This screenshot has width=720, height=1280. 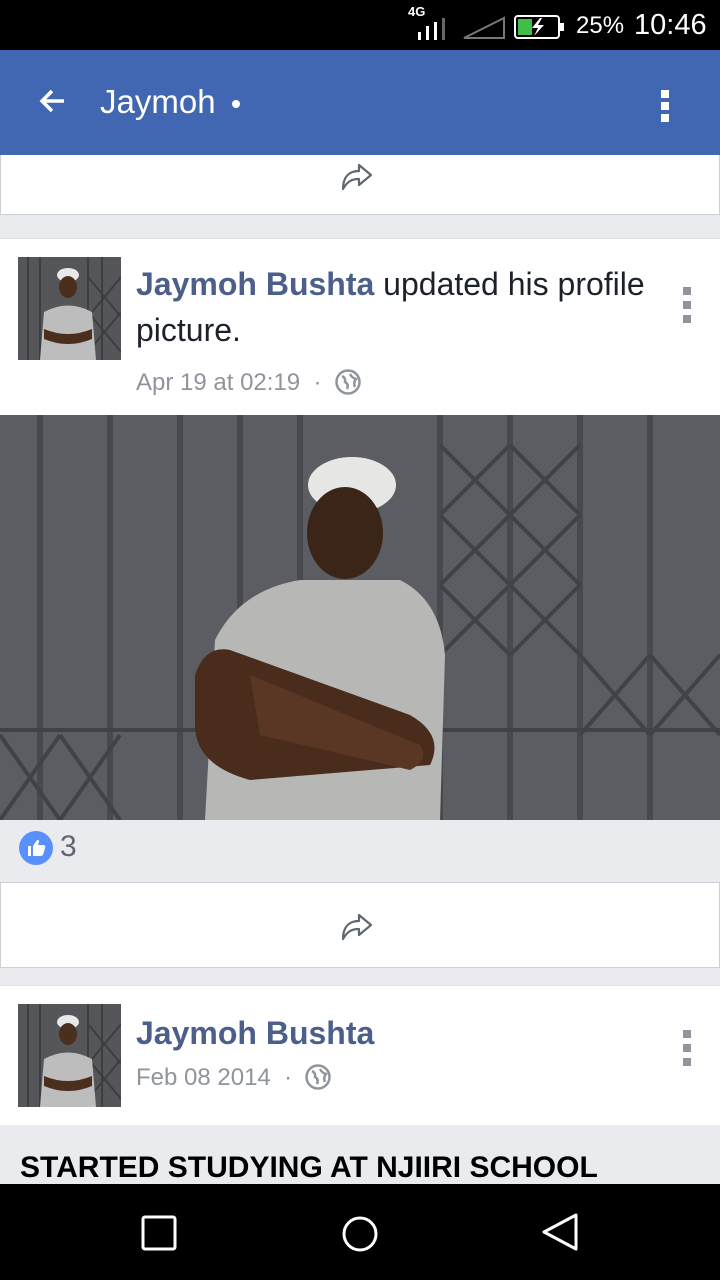 I want to click on post-date: Feb 08 2014, so click(x=203, y=1077).